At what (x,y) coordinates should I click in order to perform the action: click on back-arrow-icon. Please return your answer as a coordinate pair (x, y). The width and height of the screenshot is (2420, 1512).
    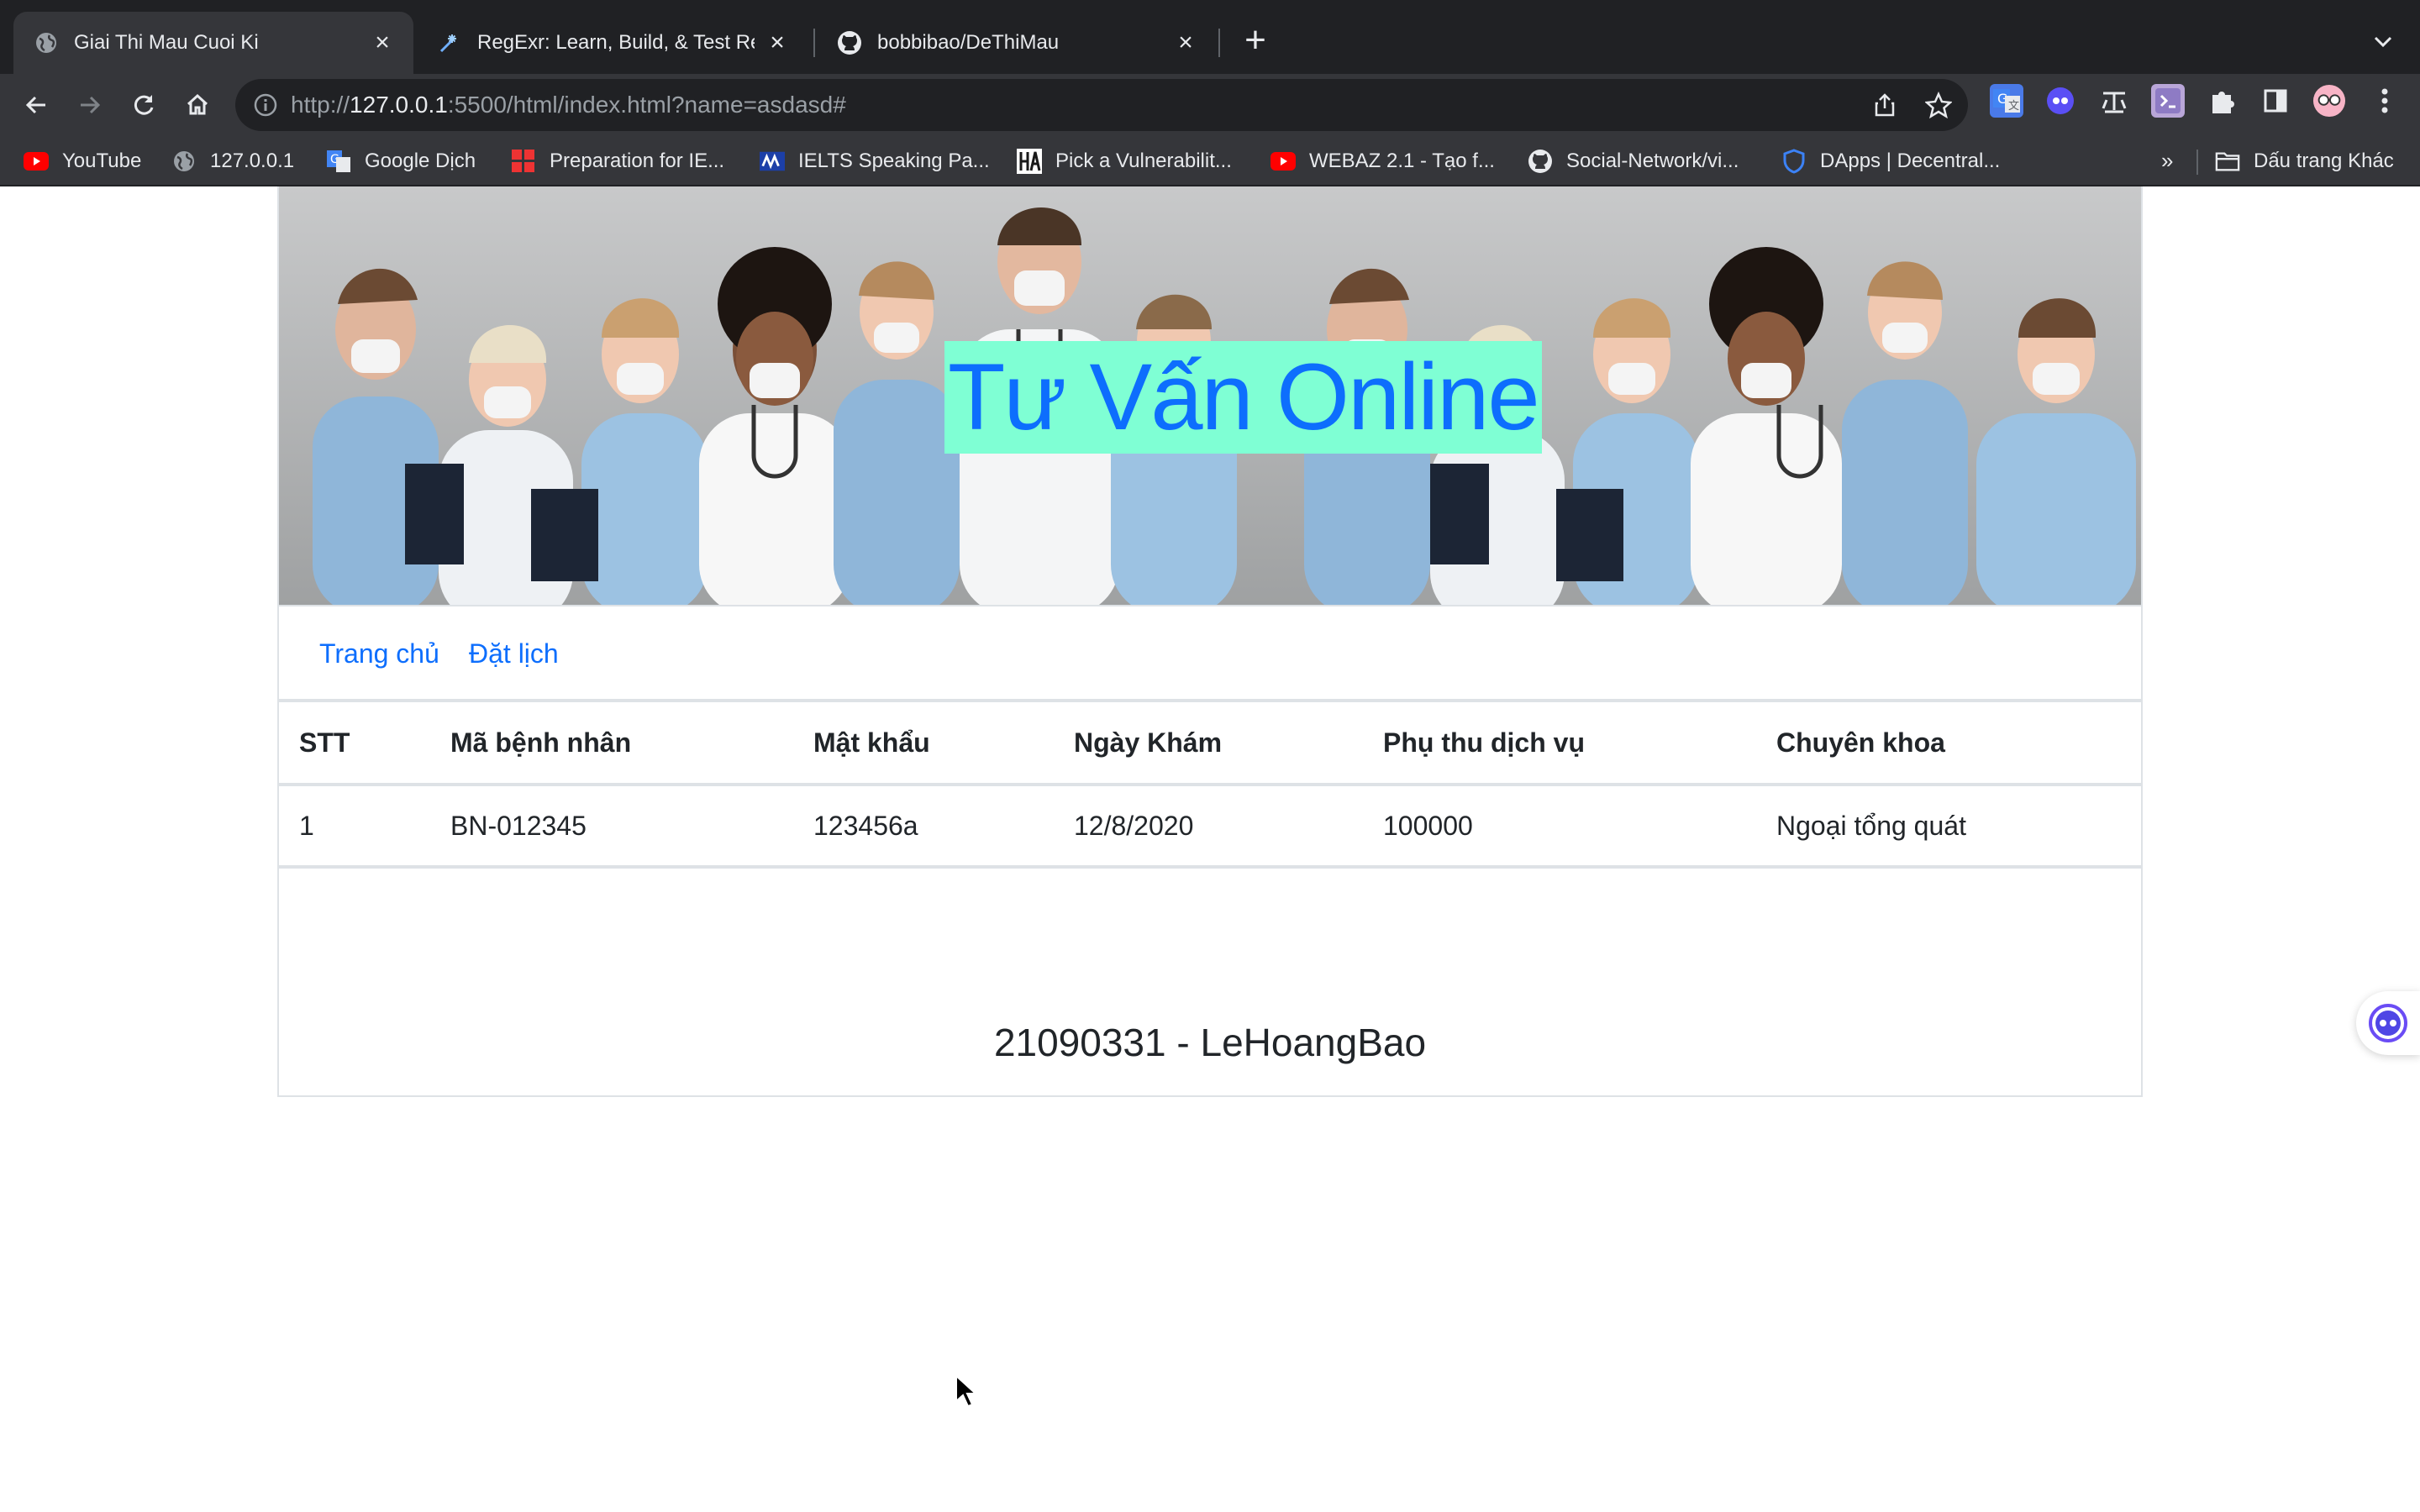
    Looking at the image, I should click on (36, 105).